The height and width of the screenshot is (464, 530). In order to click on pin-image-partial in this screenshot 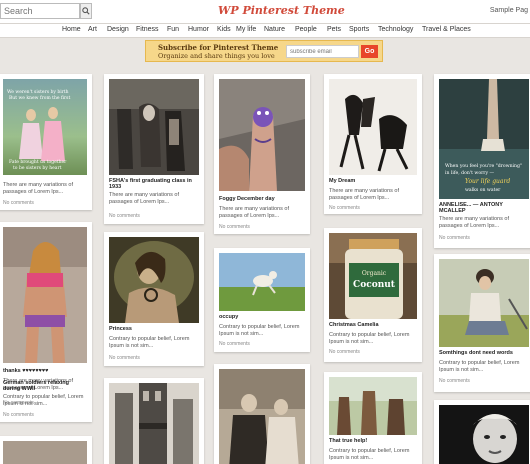, I will do `click(45, 452)`.